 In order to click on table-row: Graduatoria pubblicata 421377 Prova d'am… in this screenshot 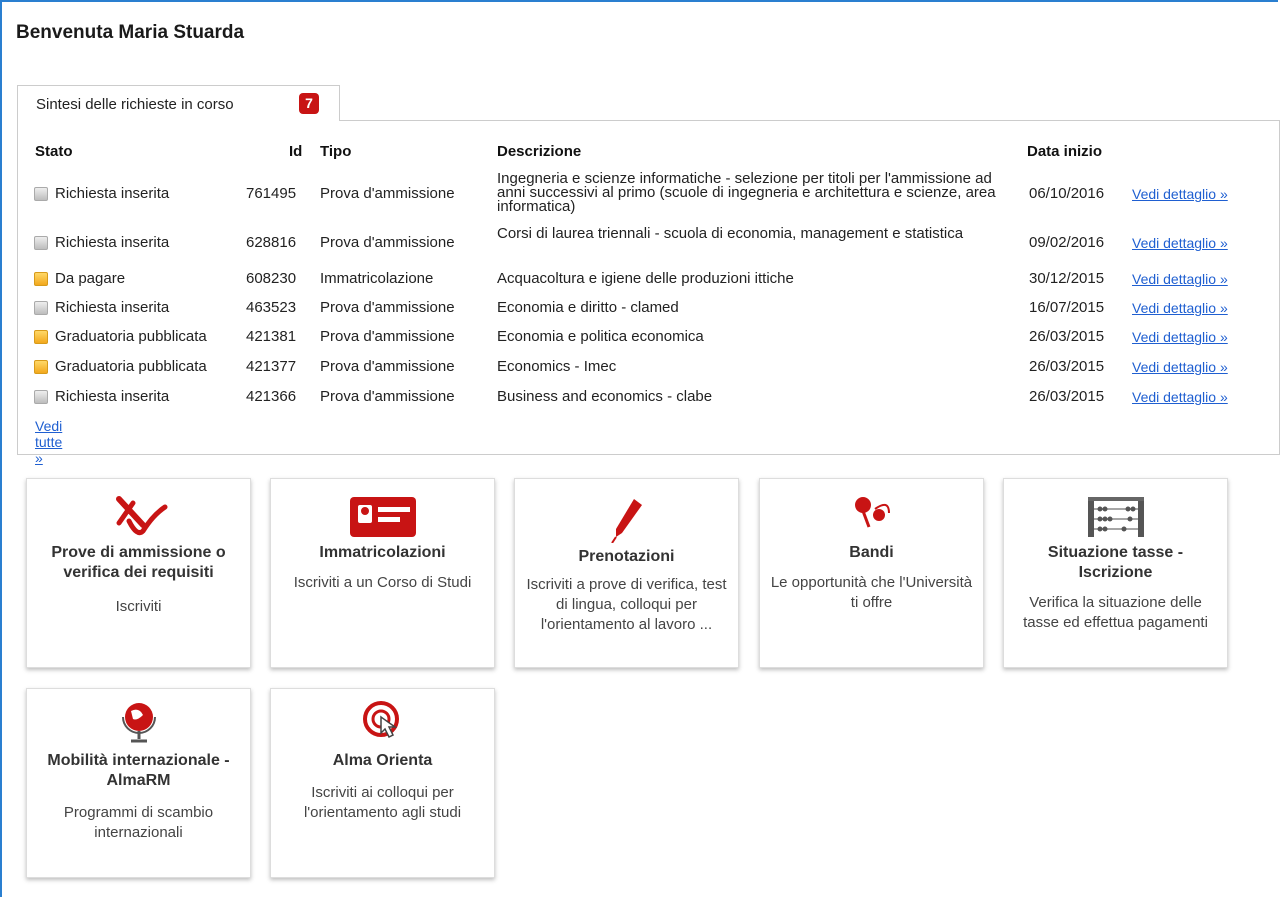, I will do `click(641, 365)`.